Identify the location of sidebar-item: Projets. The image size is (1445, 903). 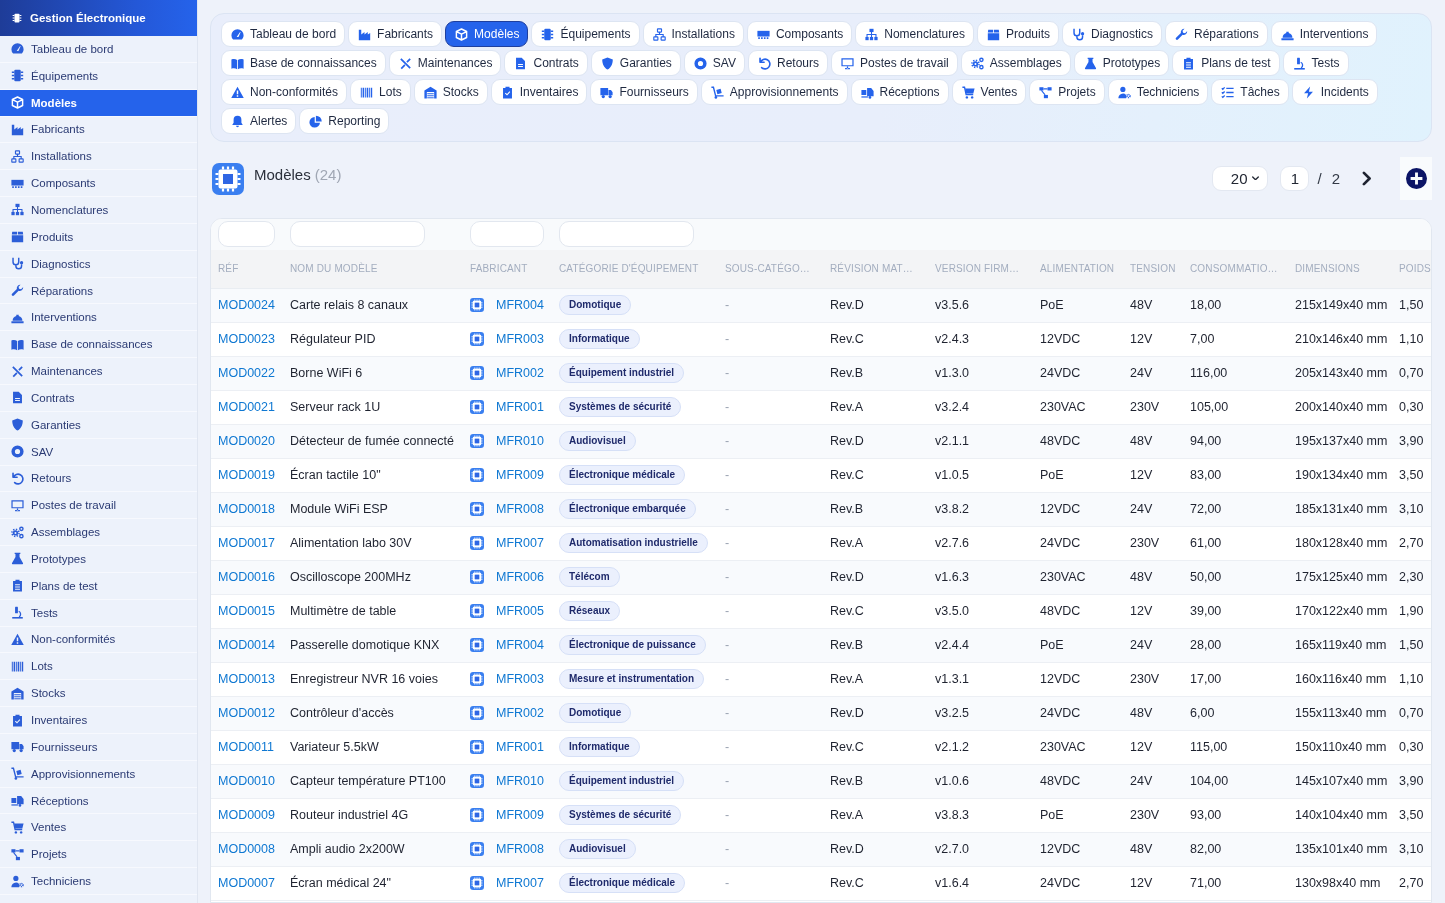
(98, 855).